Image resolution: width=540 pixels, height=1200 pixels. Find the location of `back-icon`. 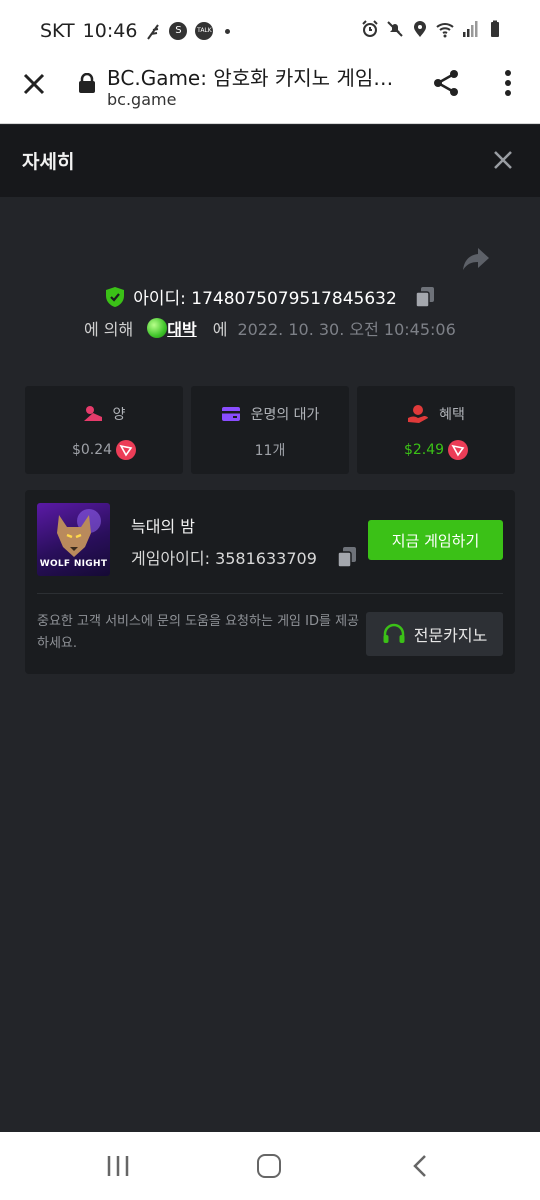

back-icon is located at coordinates (420, 1166).